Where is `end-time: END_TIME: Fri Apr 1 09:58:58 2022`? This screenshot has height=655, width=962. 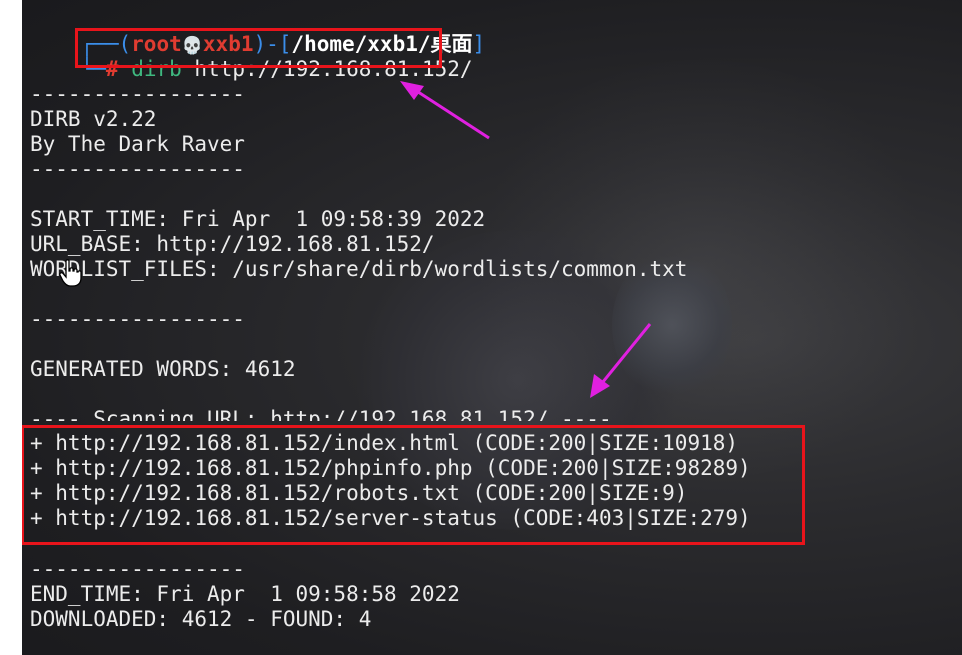
end-time: END_TIME: Fri Apr 1 09:58:58 2022 is located at coordinates (245, 594).